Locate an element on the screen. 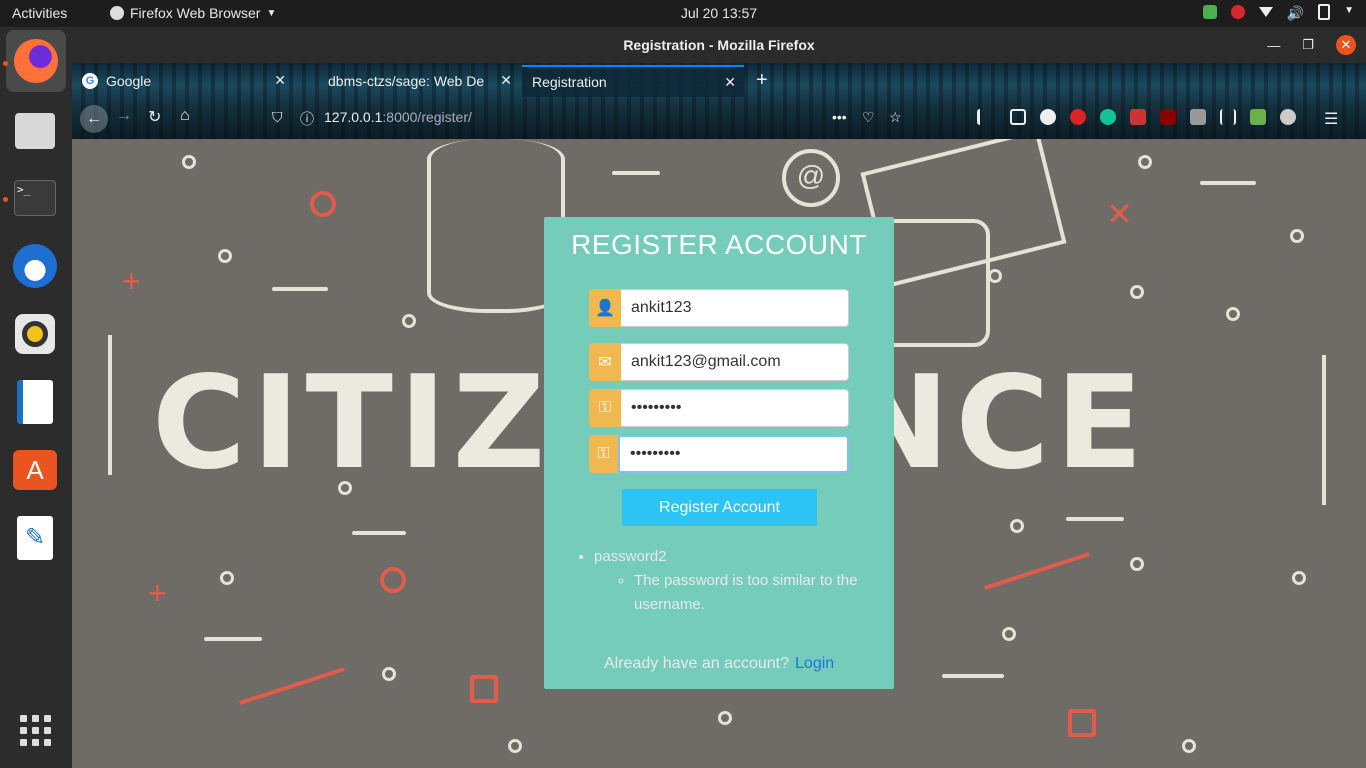 This screenshot has width=1366, height=768. login-link: Login is located at coordinates (814, 663).